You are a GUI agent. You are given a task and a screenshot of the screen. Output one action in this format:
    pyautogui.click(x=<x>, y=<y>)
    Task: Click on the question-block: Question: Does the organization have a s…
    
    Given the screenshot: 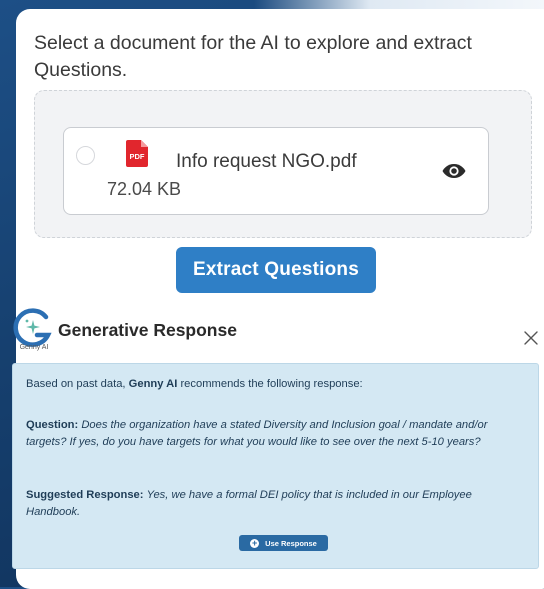 What is the action you would take?
    pyautogui.click(x=276, y=434)
    